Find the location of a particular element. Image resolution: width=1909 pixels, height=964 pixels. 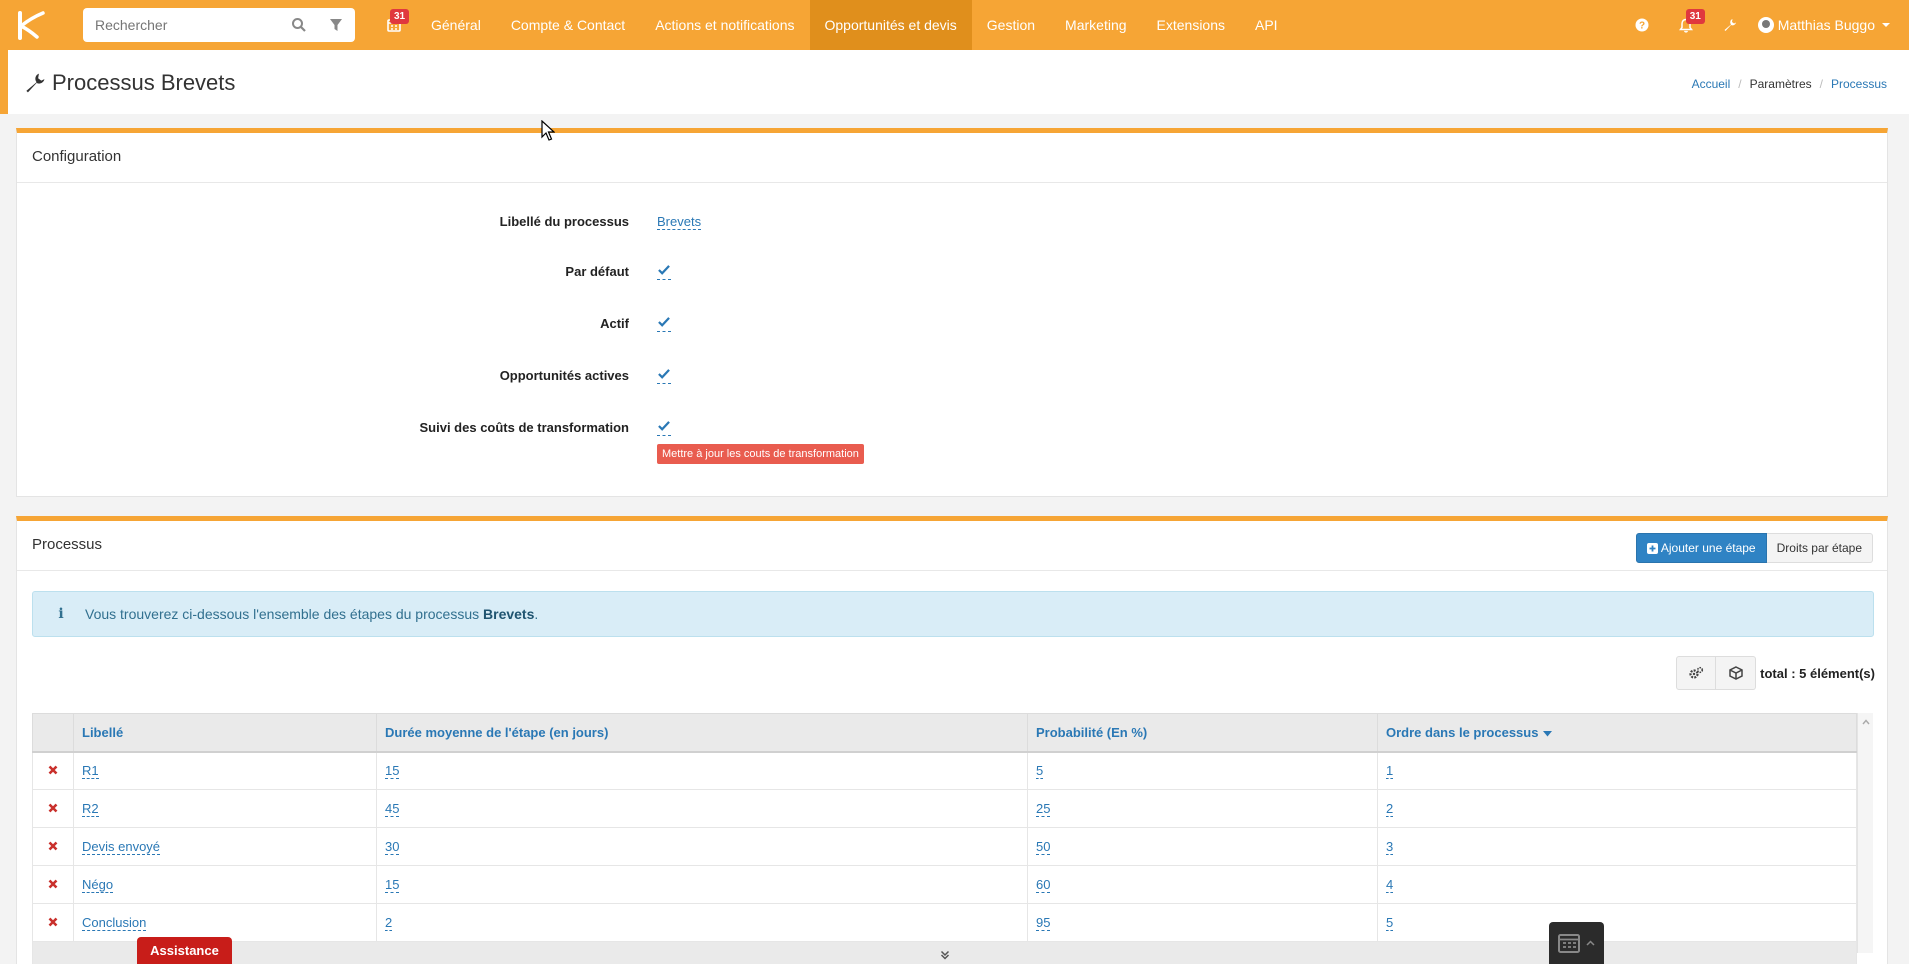

table-row: R2 45 25 2 is located at coordinates (944, 808).